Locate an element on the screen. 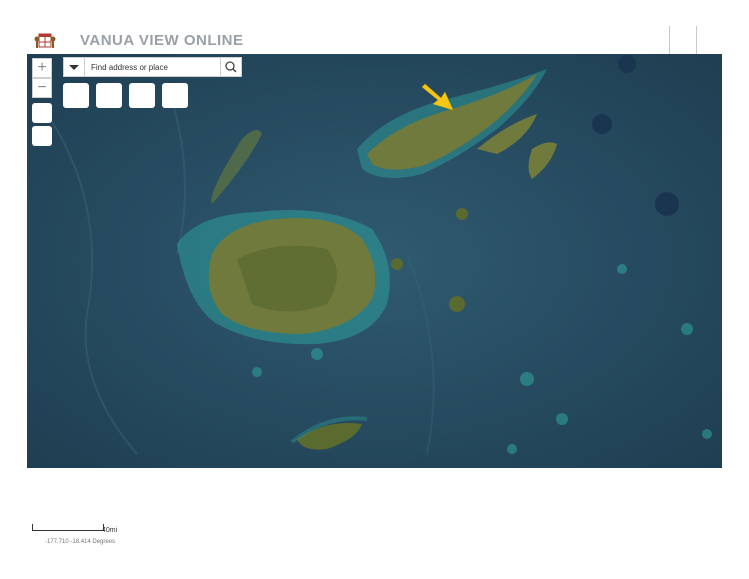 This screenshot has height=579, width=749. locate-button is located at coordinates (42, 136).